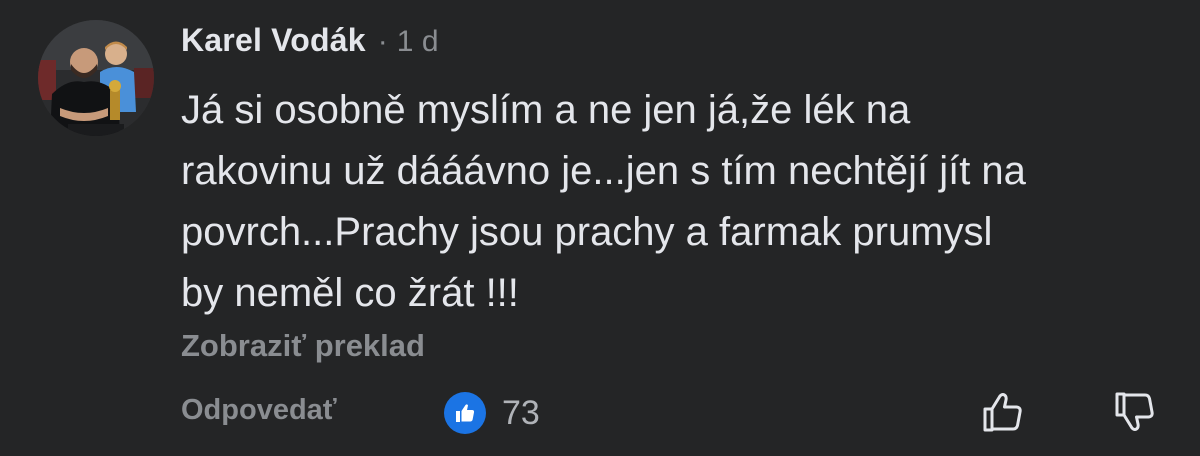  Describe the element at coordinates (273, 40) in the screenshot. I see `author-name: Karel Vodák` at that location.